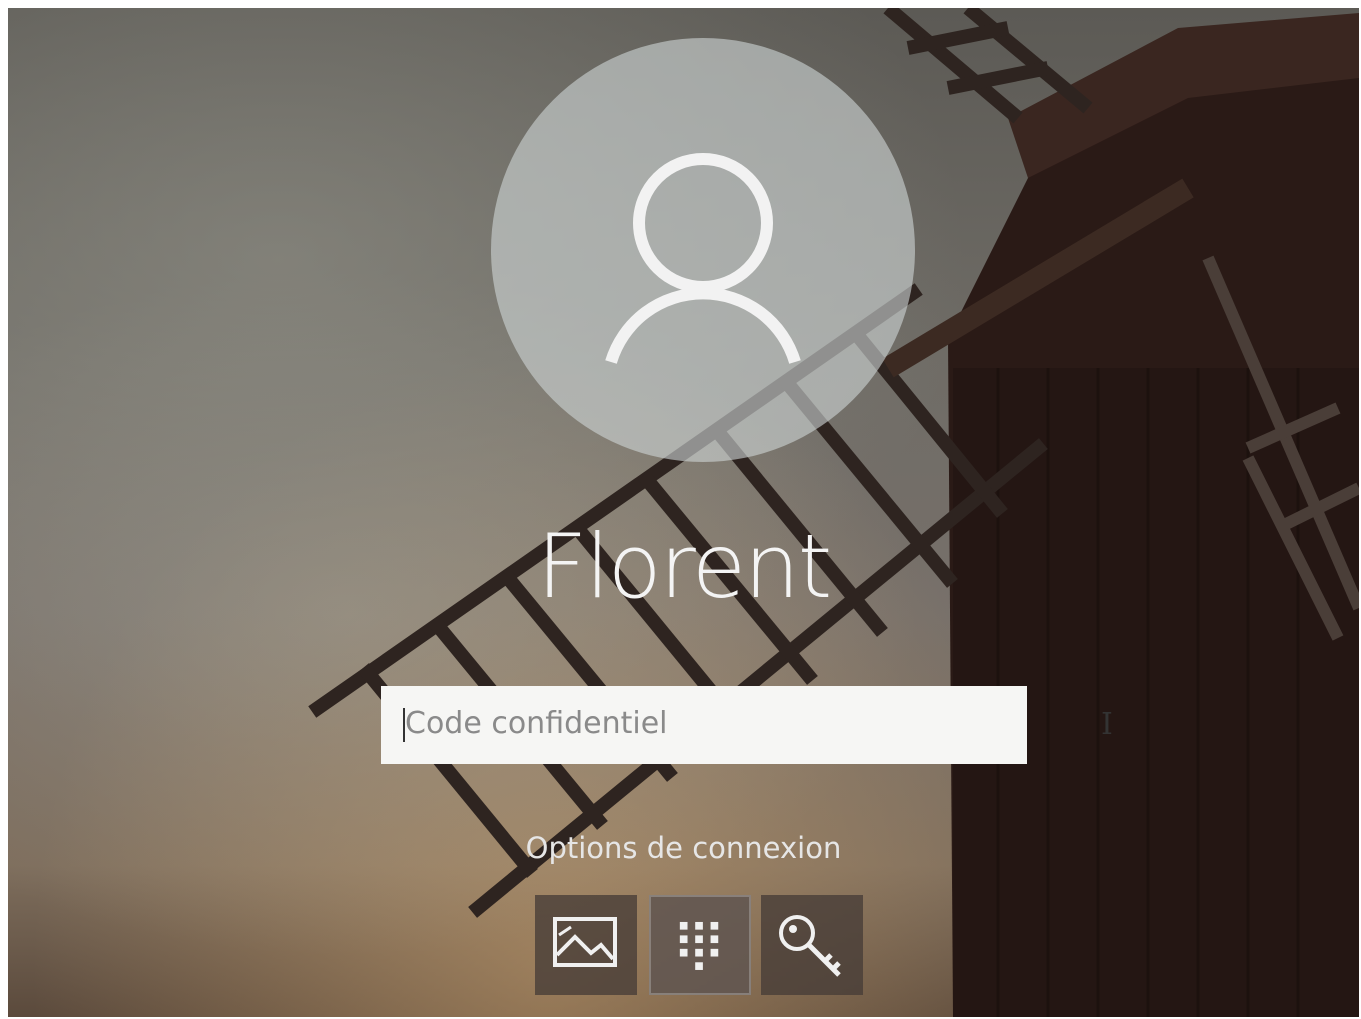  I want to click on picture-password-button, so click(586, 945).